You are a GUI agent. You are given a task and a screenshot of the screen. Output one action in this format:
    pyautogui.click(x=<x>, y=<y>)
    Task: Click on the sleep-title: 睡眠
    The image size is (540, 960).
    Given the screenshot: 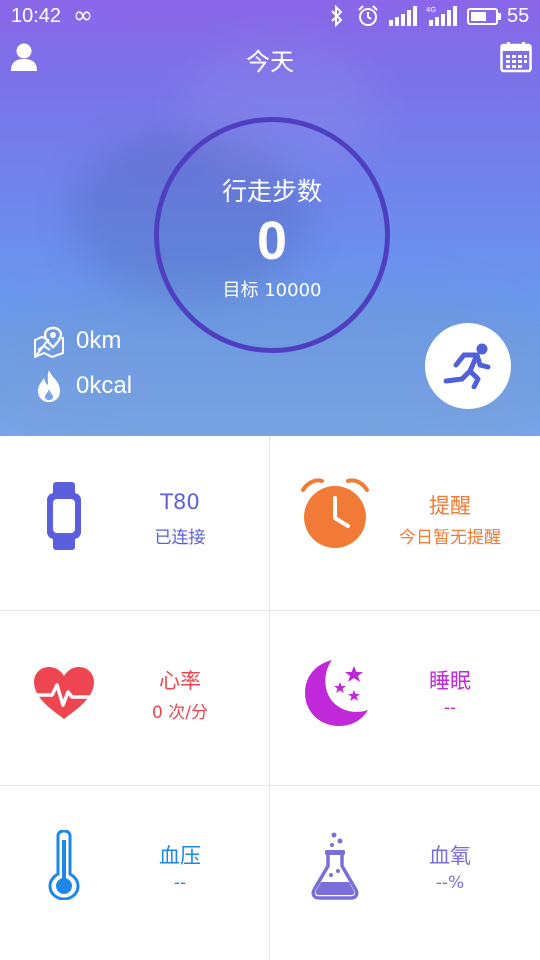 What is the action you would take?
    pyautogui.click(x=450, y=681)
    